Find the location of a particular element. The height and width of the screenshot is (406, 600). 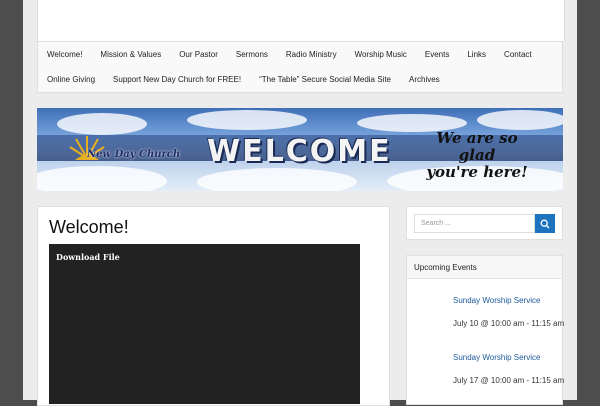

banner-welcome-text: WELCOME is located at coordinates (299, 151).